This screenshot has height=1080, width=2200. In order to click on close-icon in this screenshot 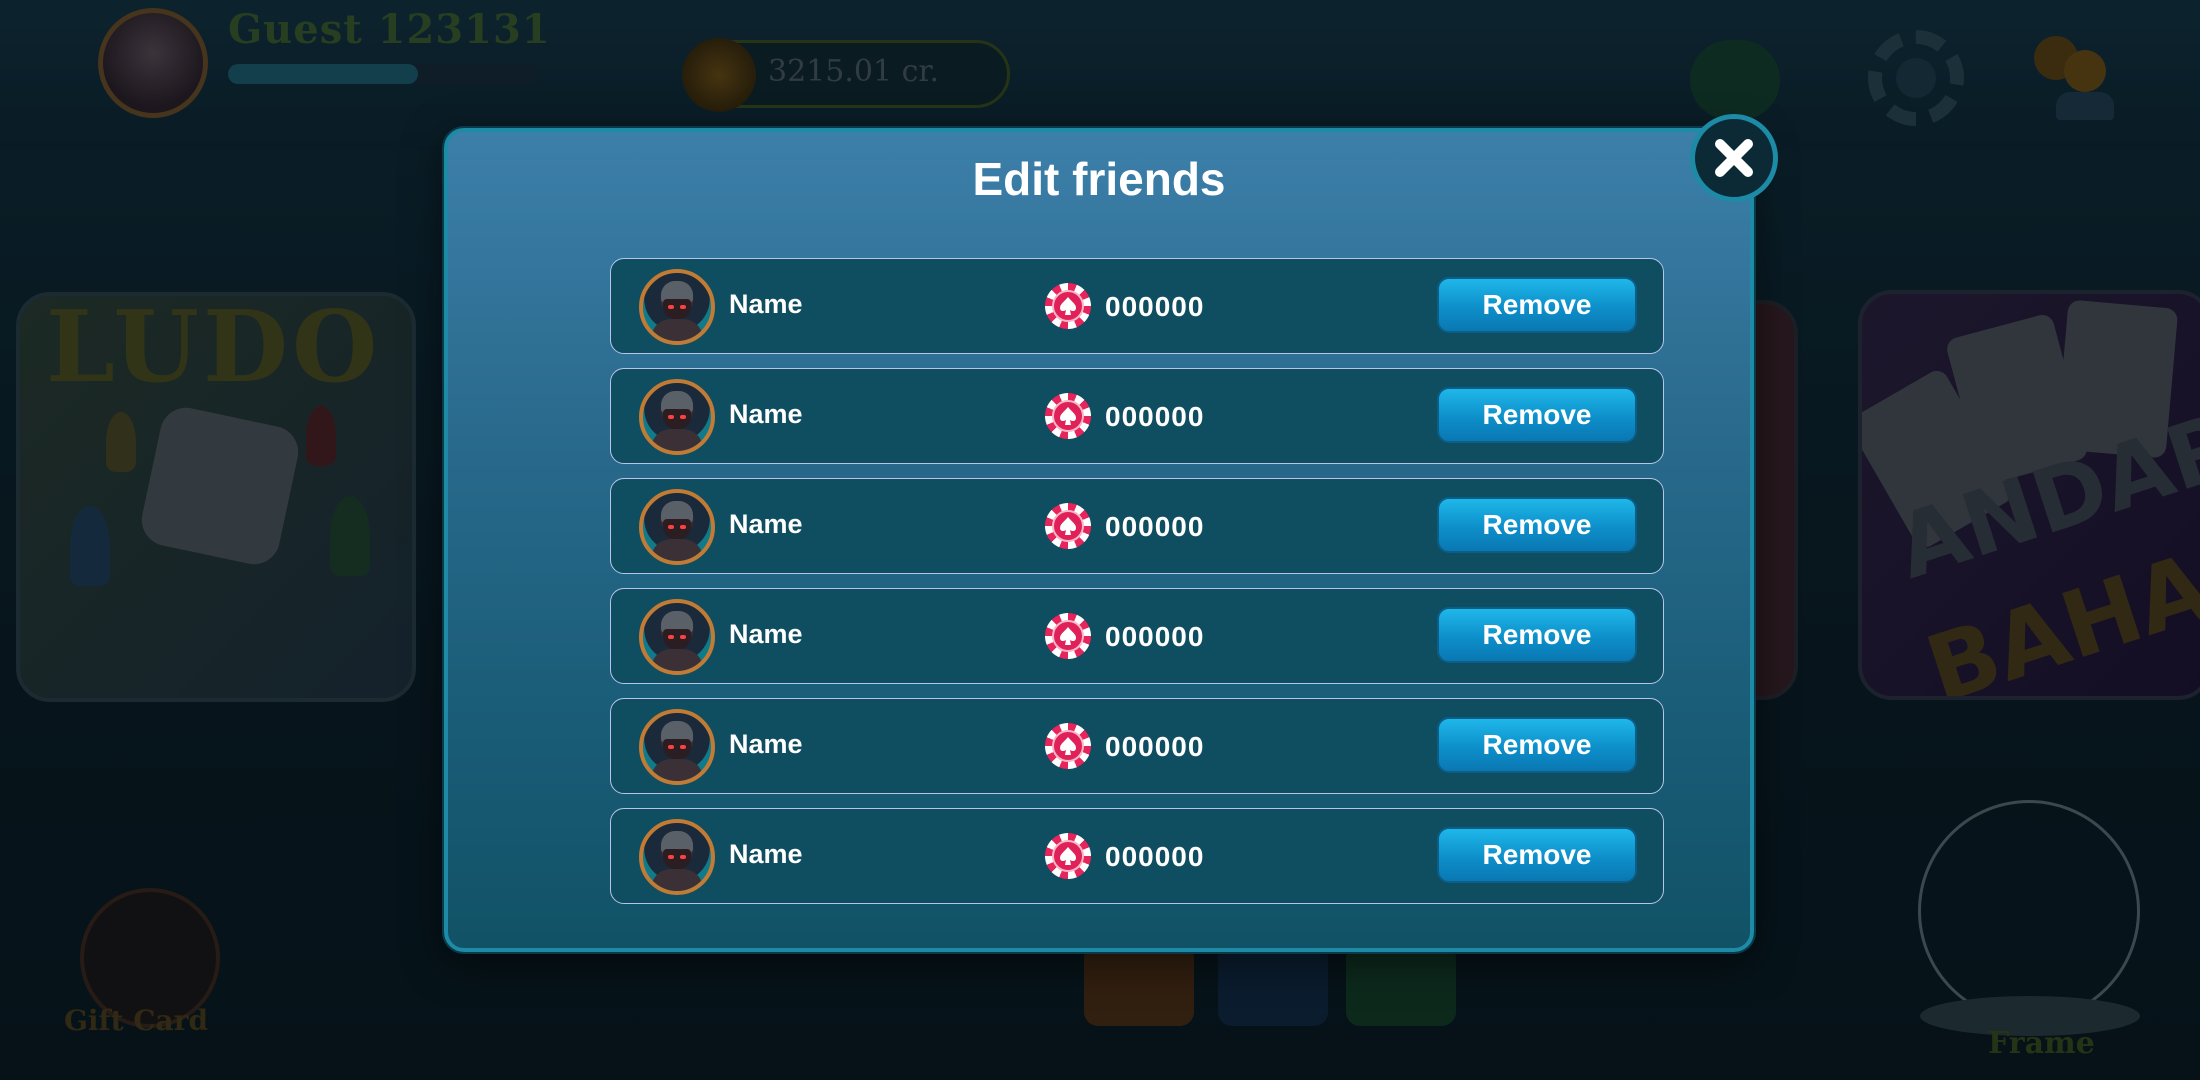, I will do `click(1734, 158)`.